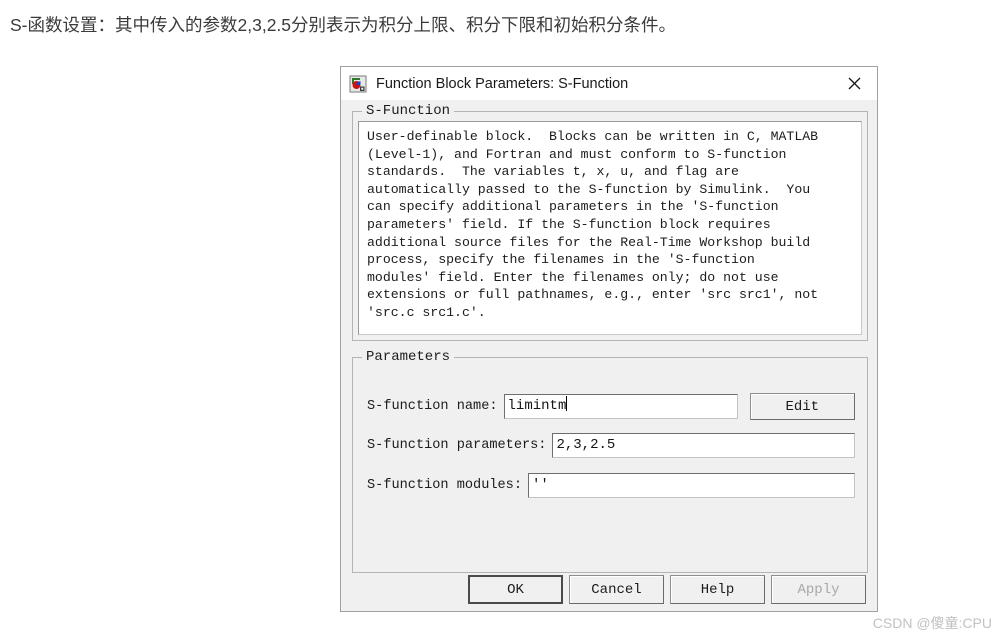 The width and height of the screenshot is (1000, 641). What do you see at coordinates (691, 485) in the screenshot?
I see `sfunction-modules-input: ''` at bounding box center [691, 485].